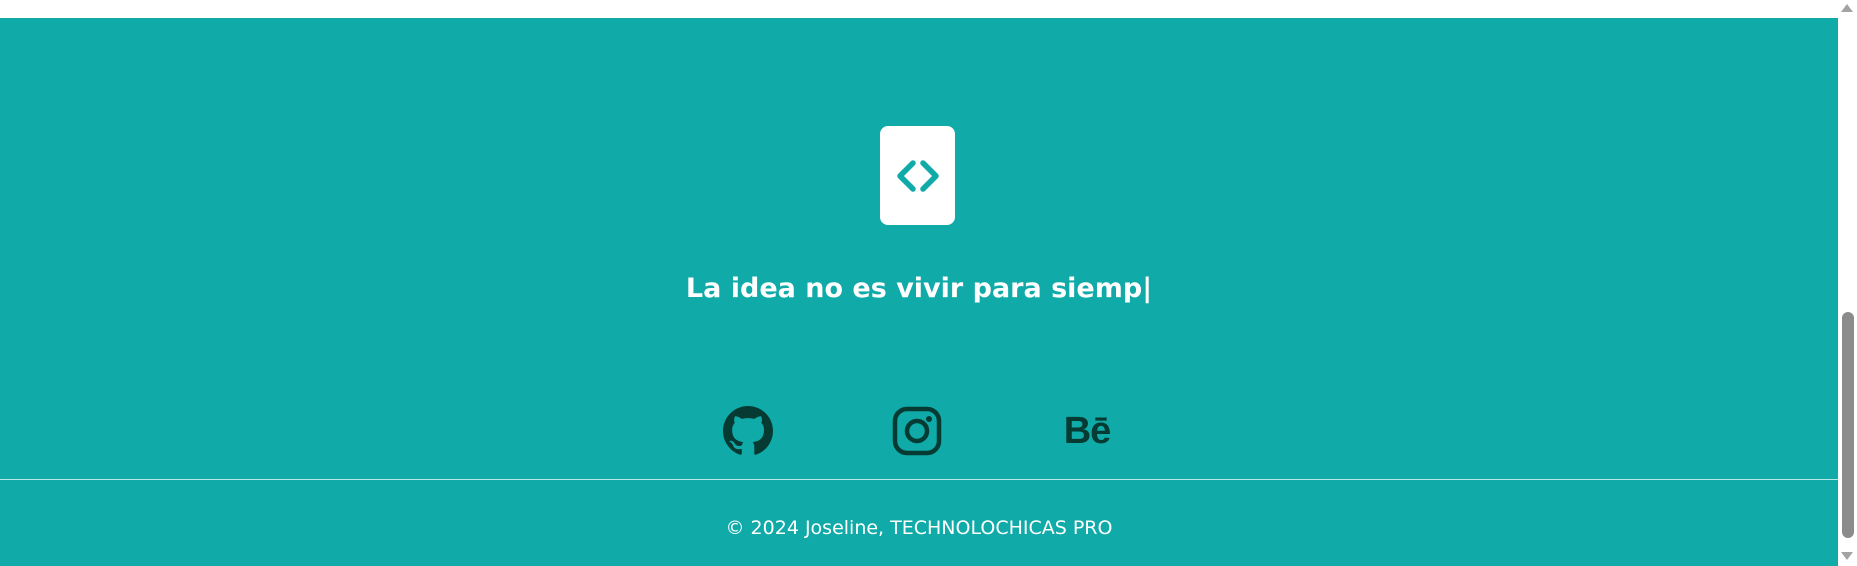 The height and width of the screenshot is (566, 1857). I want to click on copyright-text: © 2024 Joseline, TECHNOLOCHICAS PRO, so click(919, 528).